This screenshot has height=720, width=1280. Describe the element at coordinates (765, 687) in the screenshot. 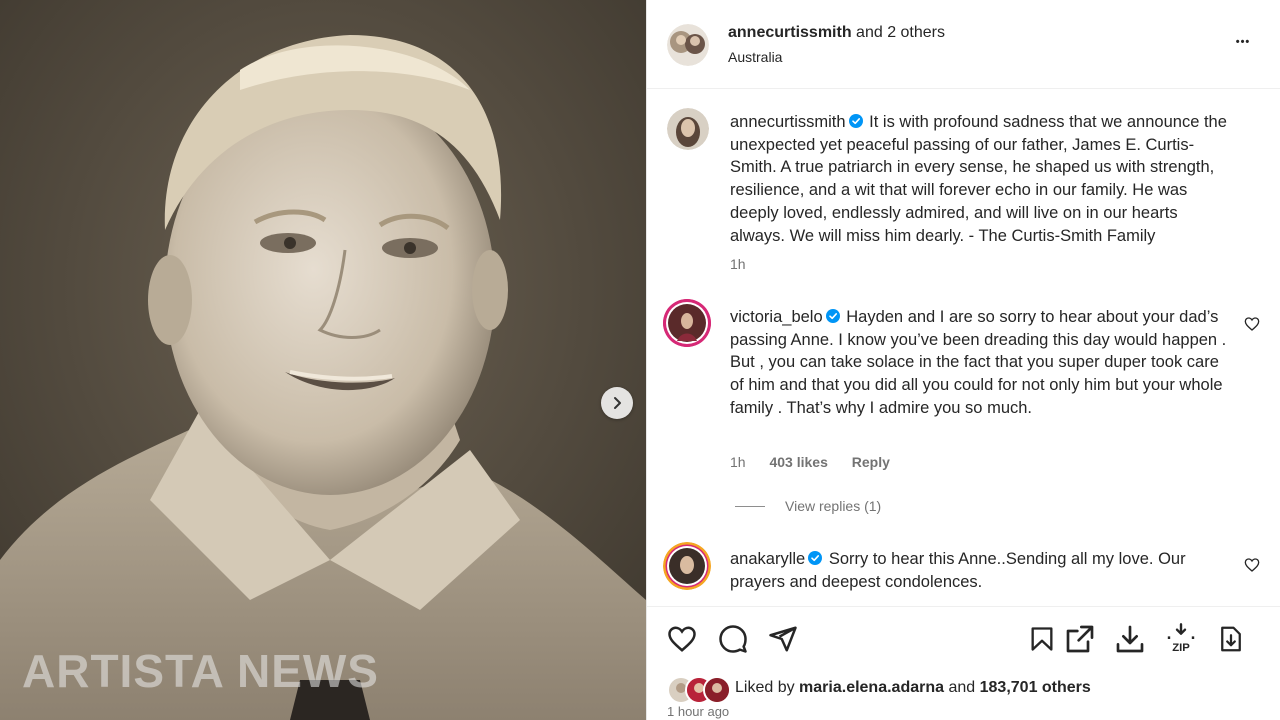

I see `likes-prefix: Liked by` at that location.